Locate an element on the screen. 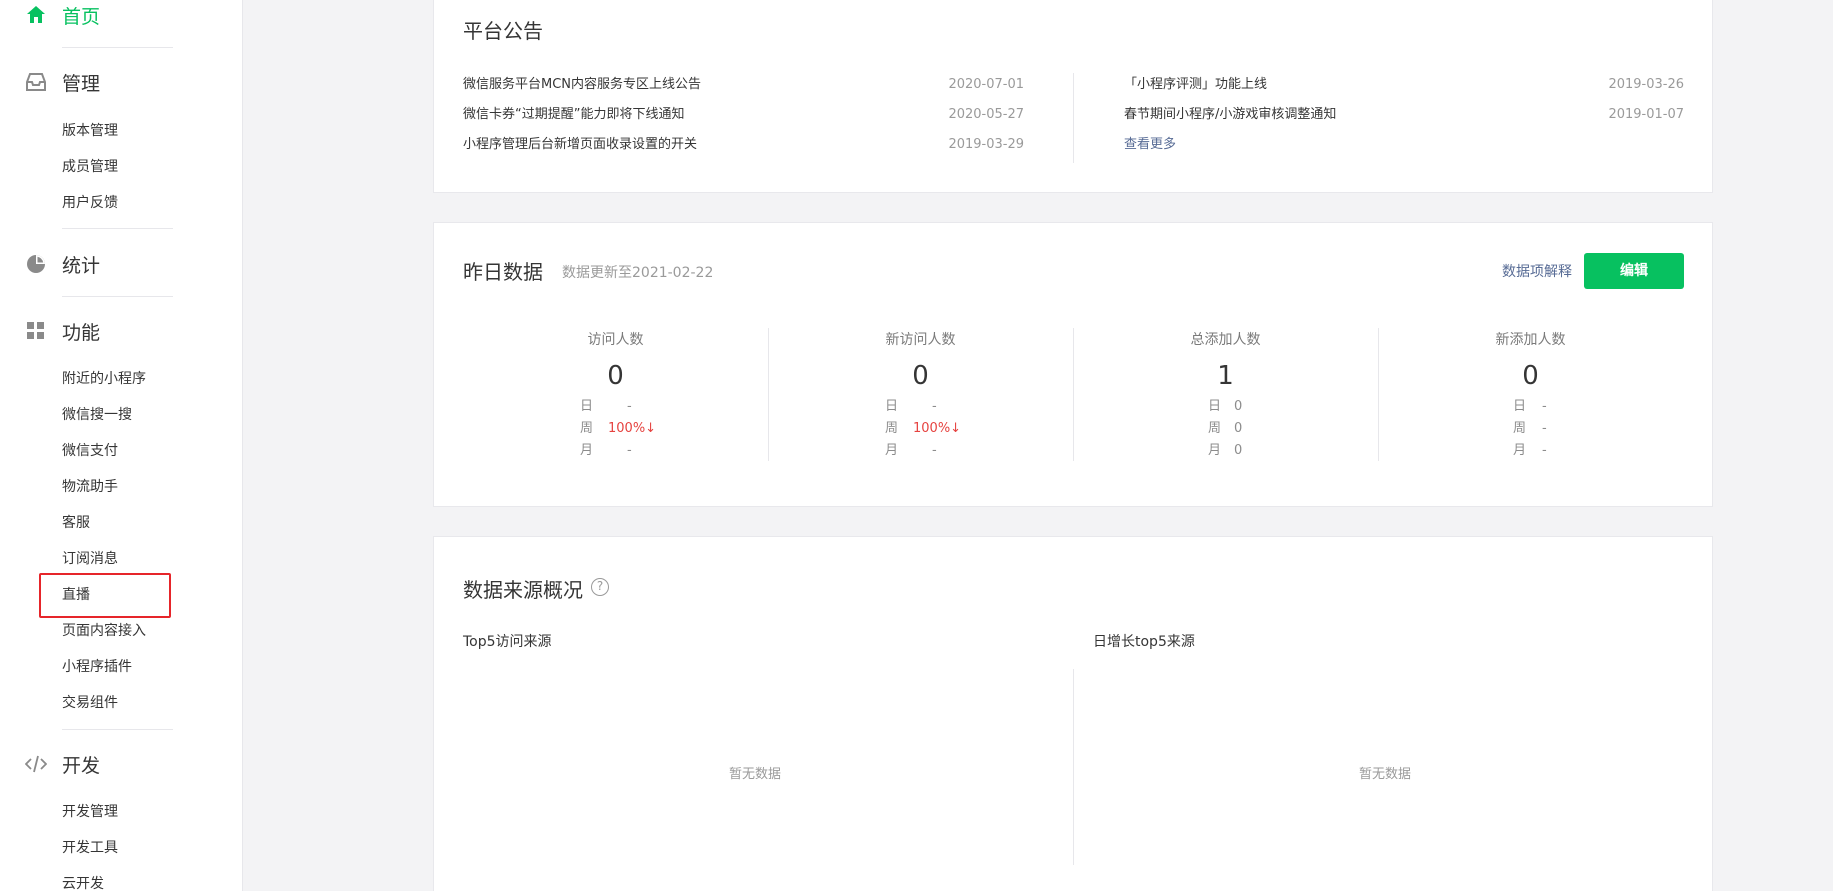  code-icon is located at coordinates (36, 764).